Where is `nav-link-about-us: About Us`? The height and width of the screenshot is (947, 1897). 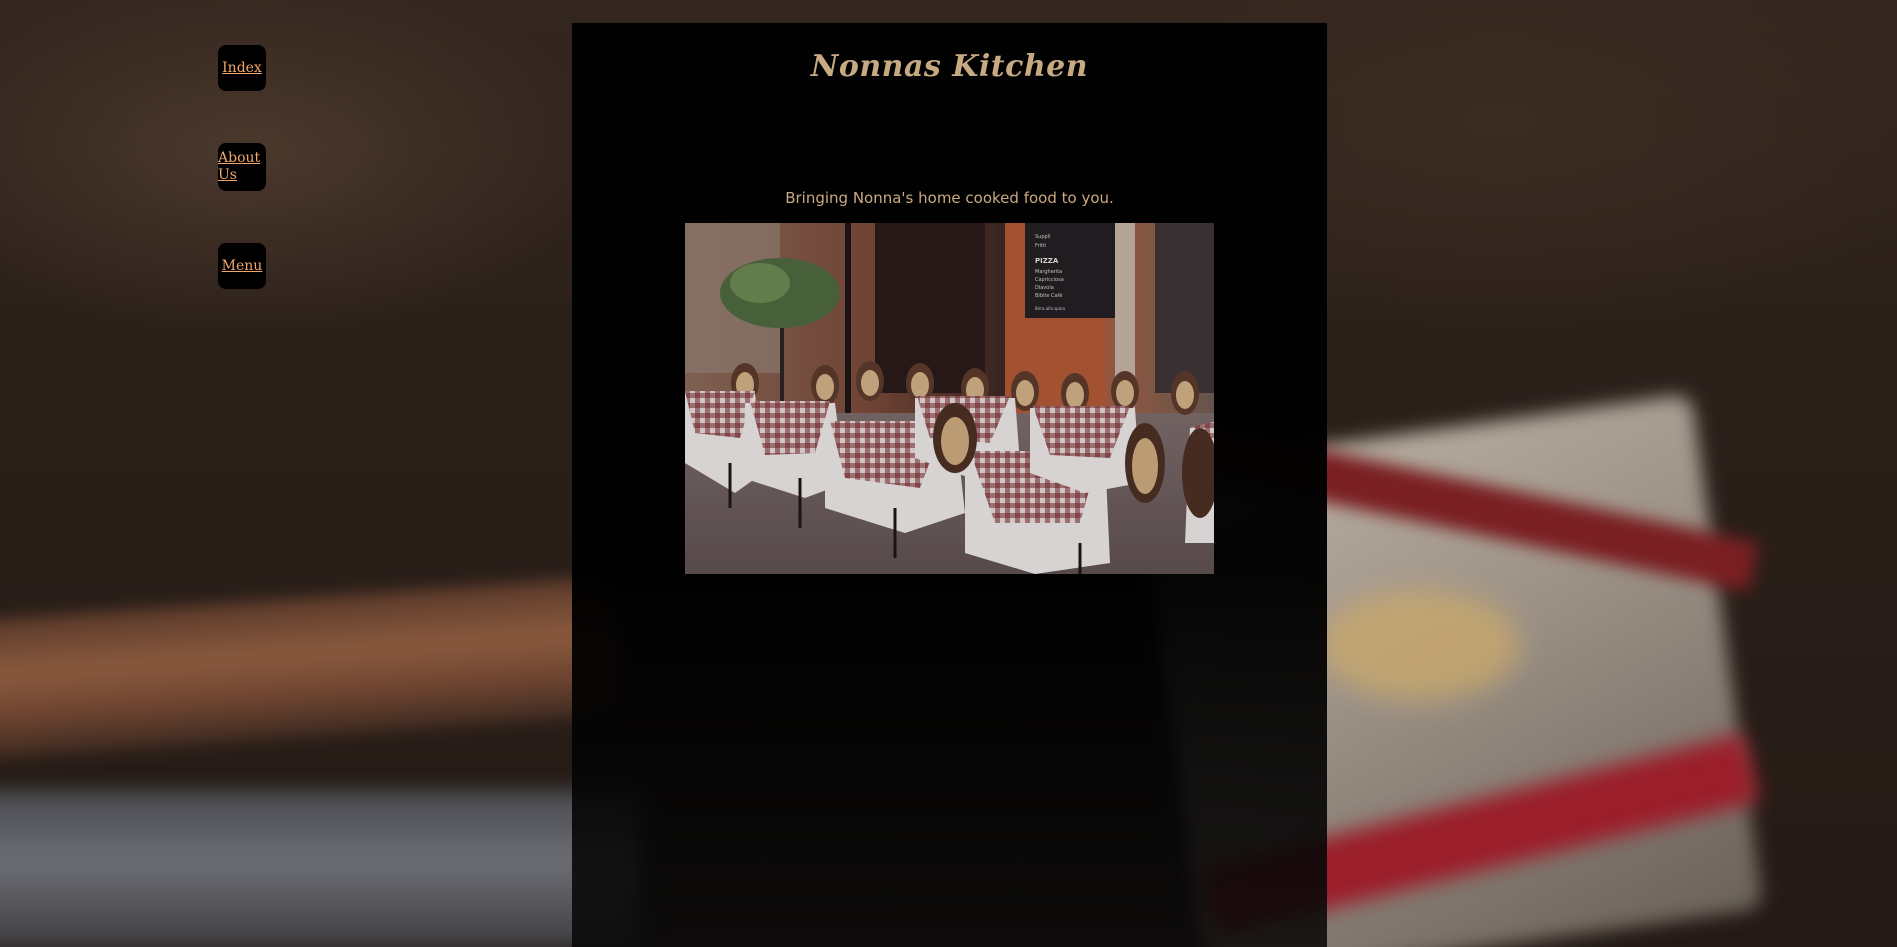 nav-link-about-us: About Us is located at coordinates (242, 167).